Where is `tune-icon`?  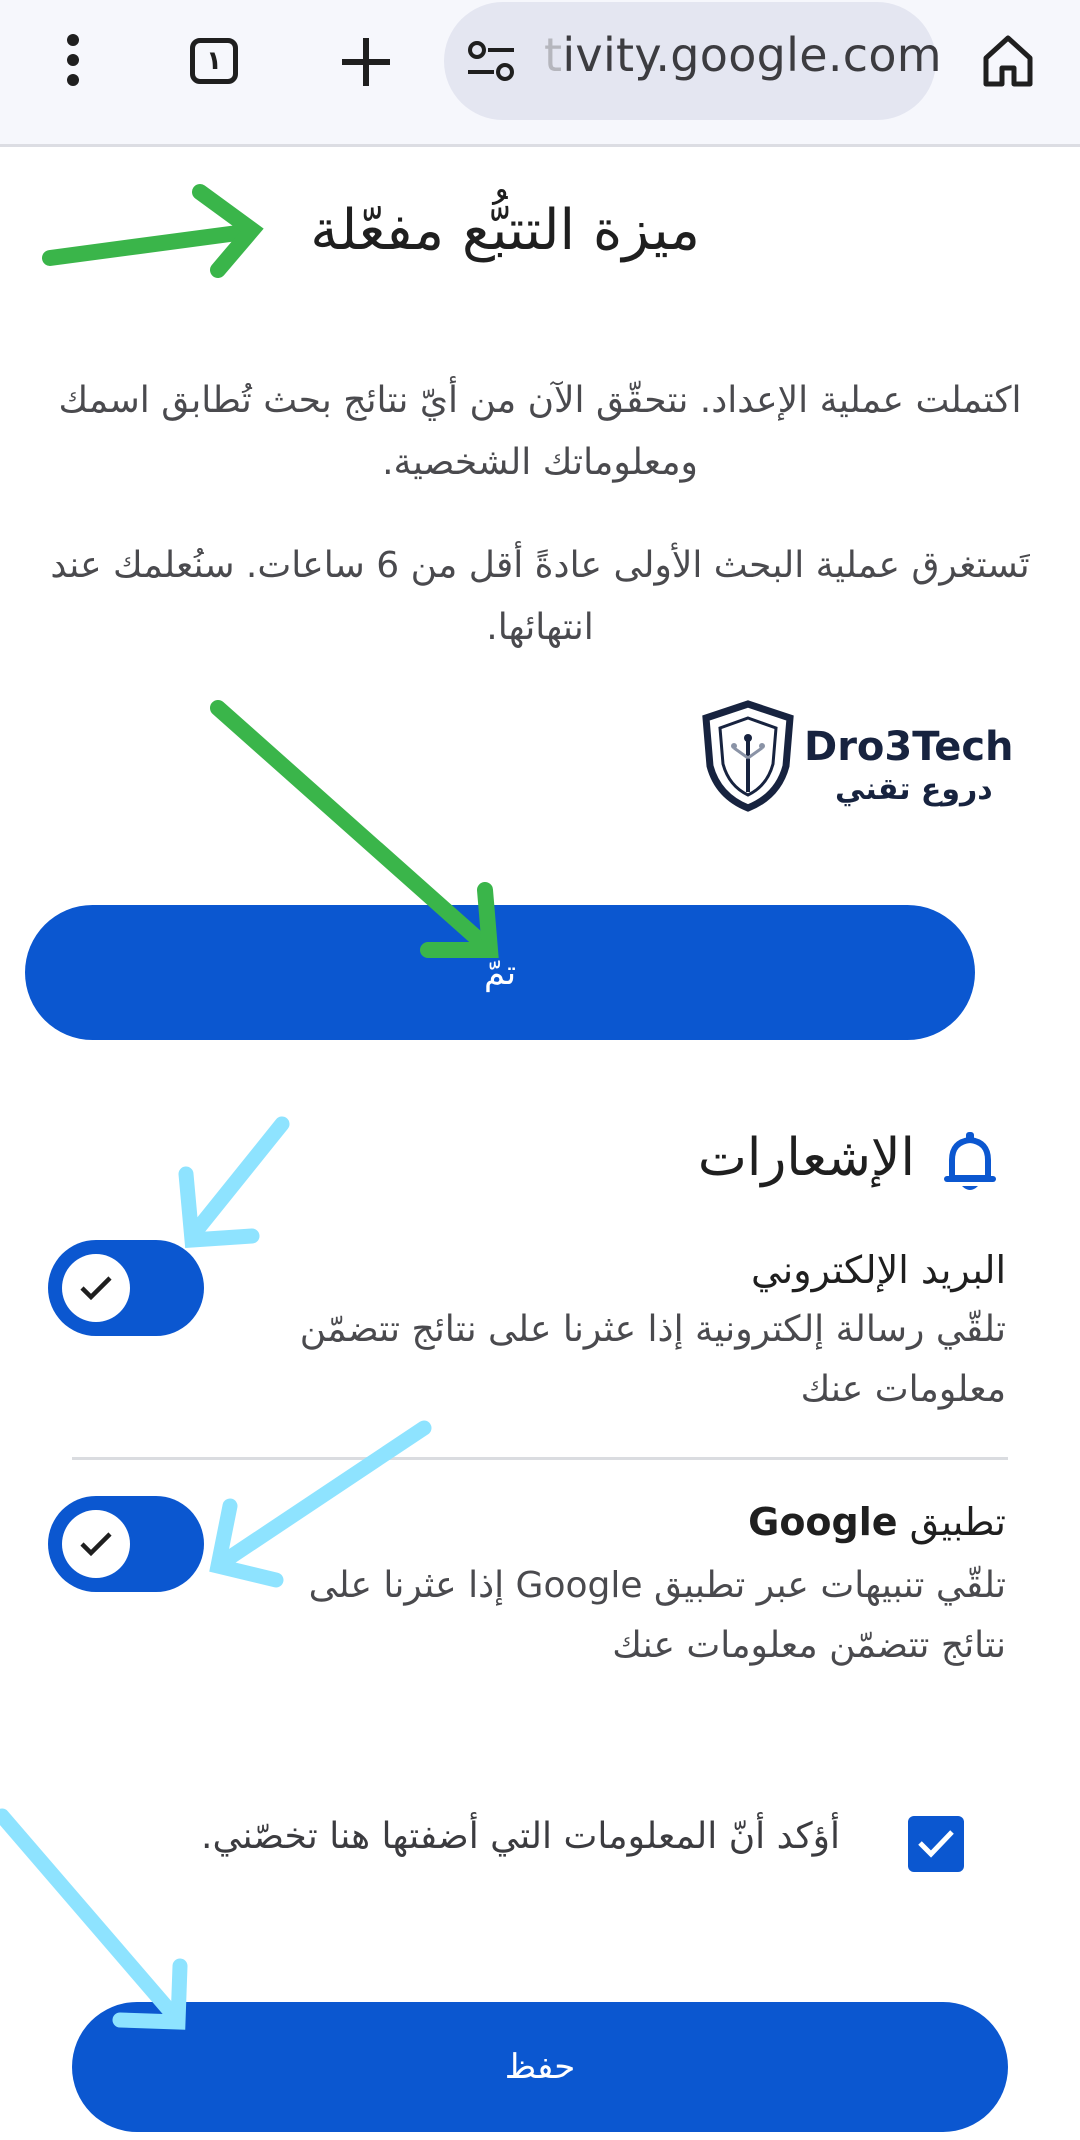
tune-icon is located at coordinates (491, 61).